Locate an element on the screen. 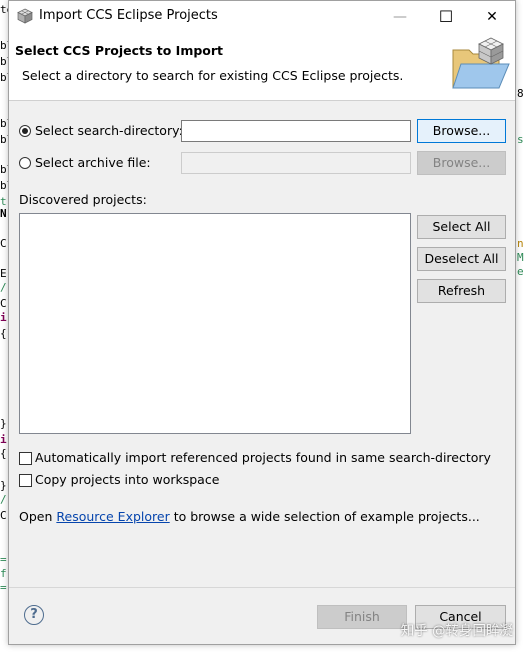  resource-explorer-prefix: Open is located at coordinates (36, 516).